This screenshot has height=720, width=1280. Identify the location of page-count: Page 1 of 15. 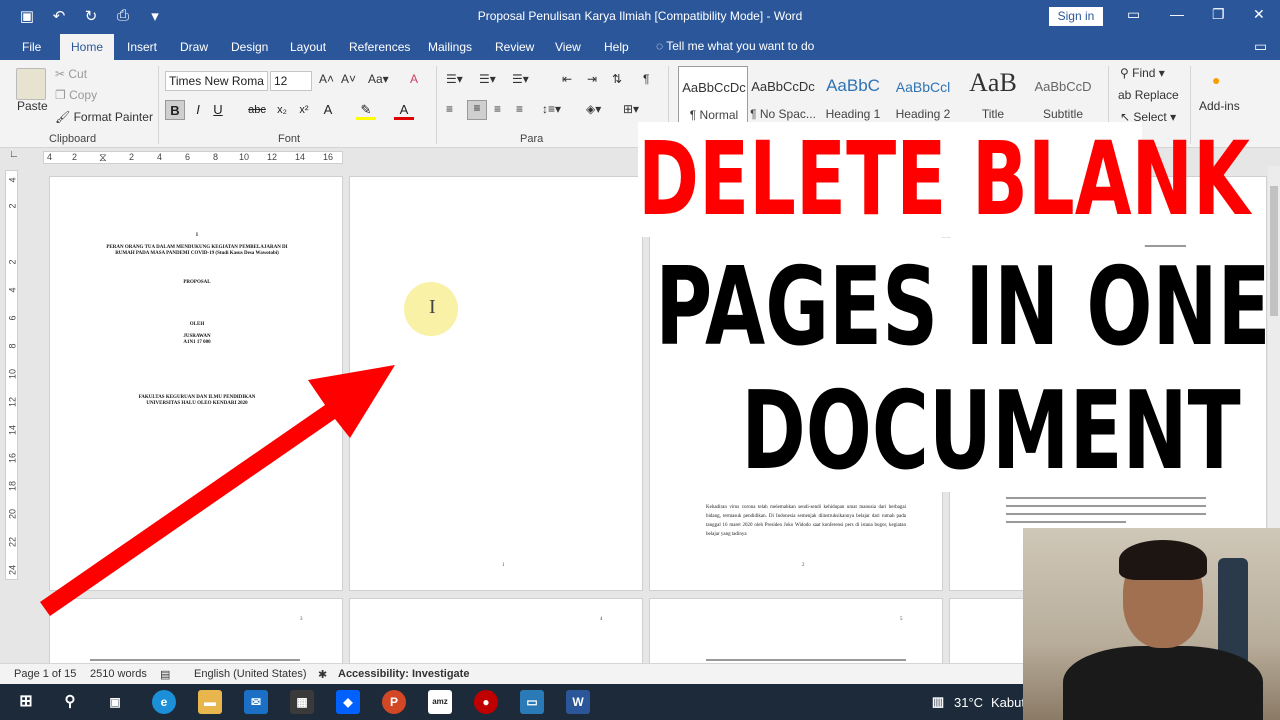
(45, 674).